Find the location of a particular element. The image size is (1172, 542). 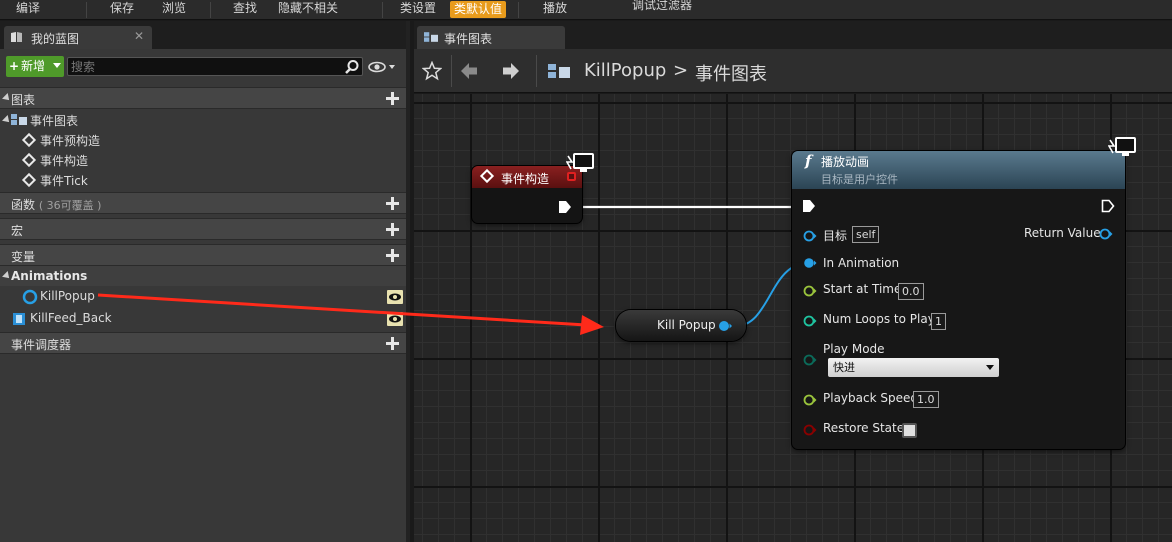

add-function-button is located at coordinates (392, 203).